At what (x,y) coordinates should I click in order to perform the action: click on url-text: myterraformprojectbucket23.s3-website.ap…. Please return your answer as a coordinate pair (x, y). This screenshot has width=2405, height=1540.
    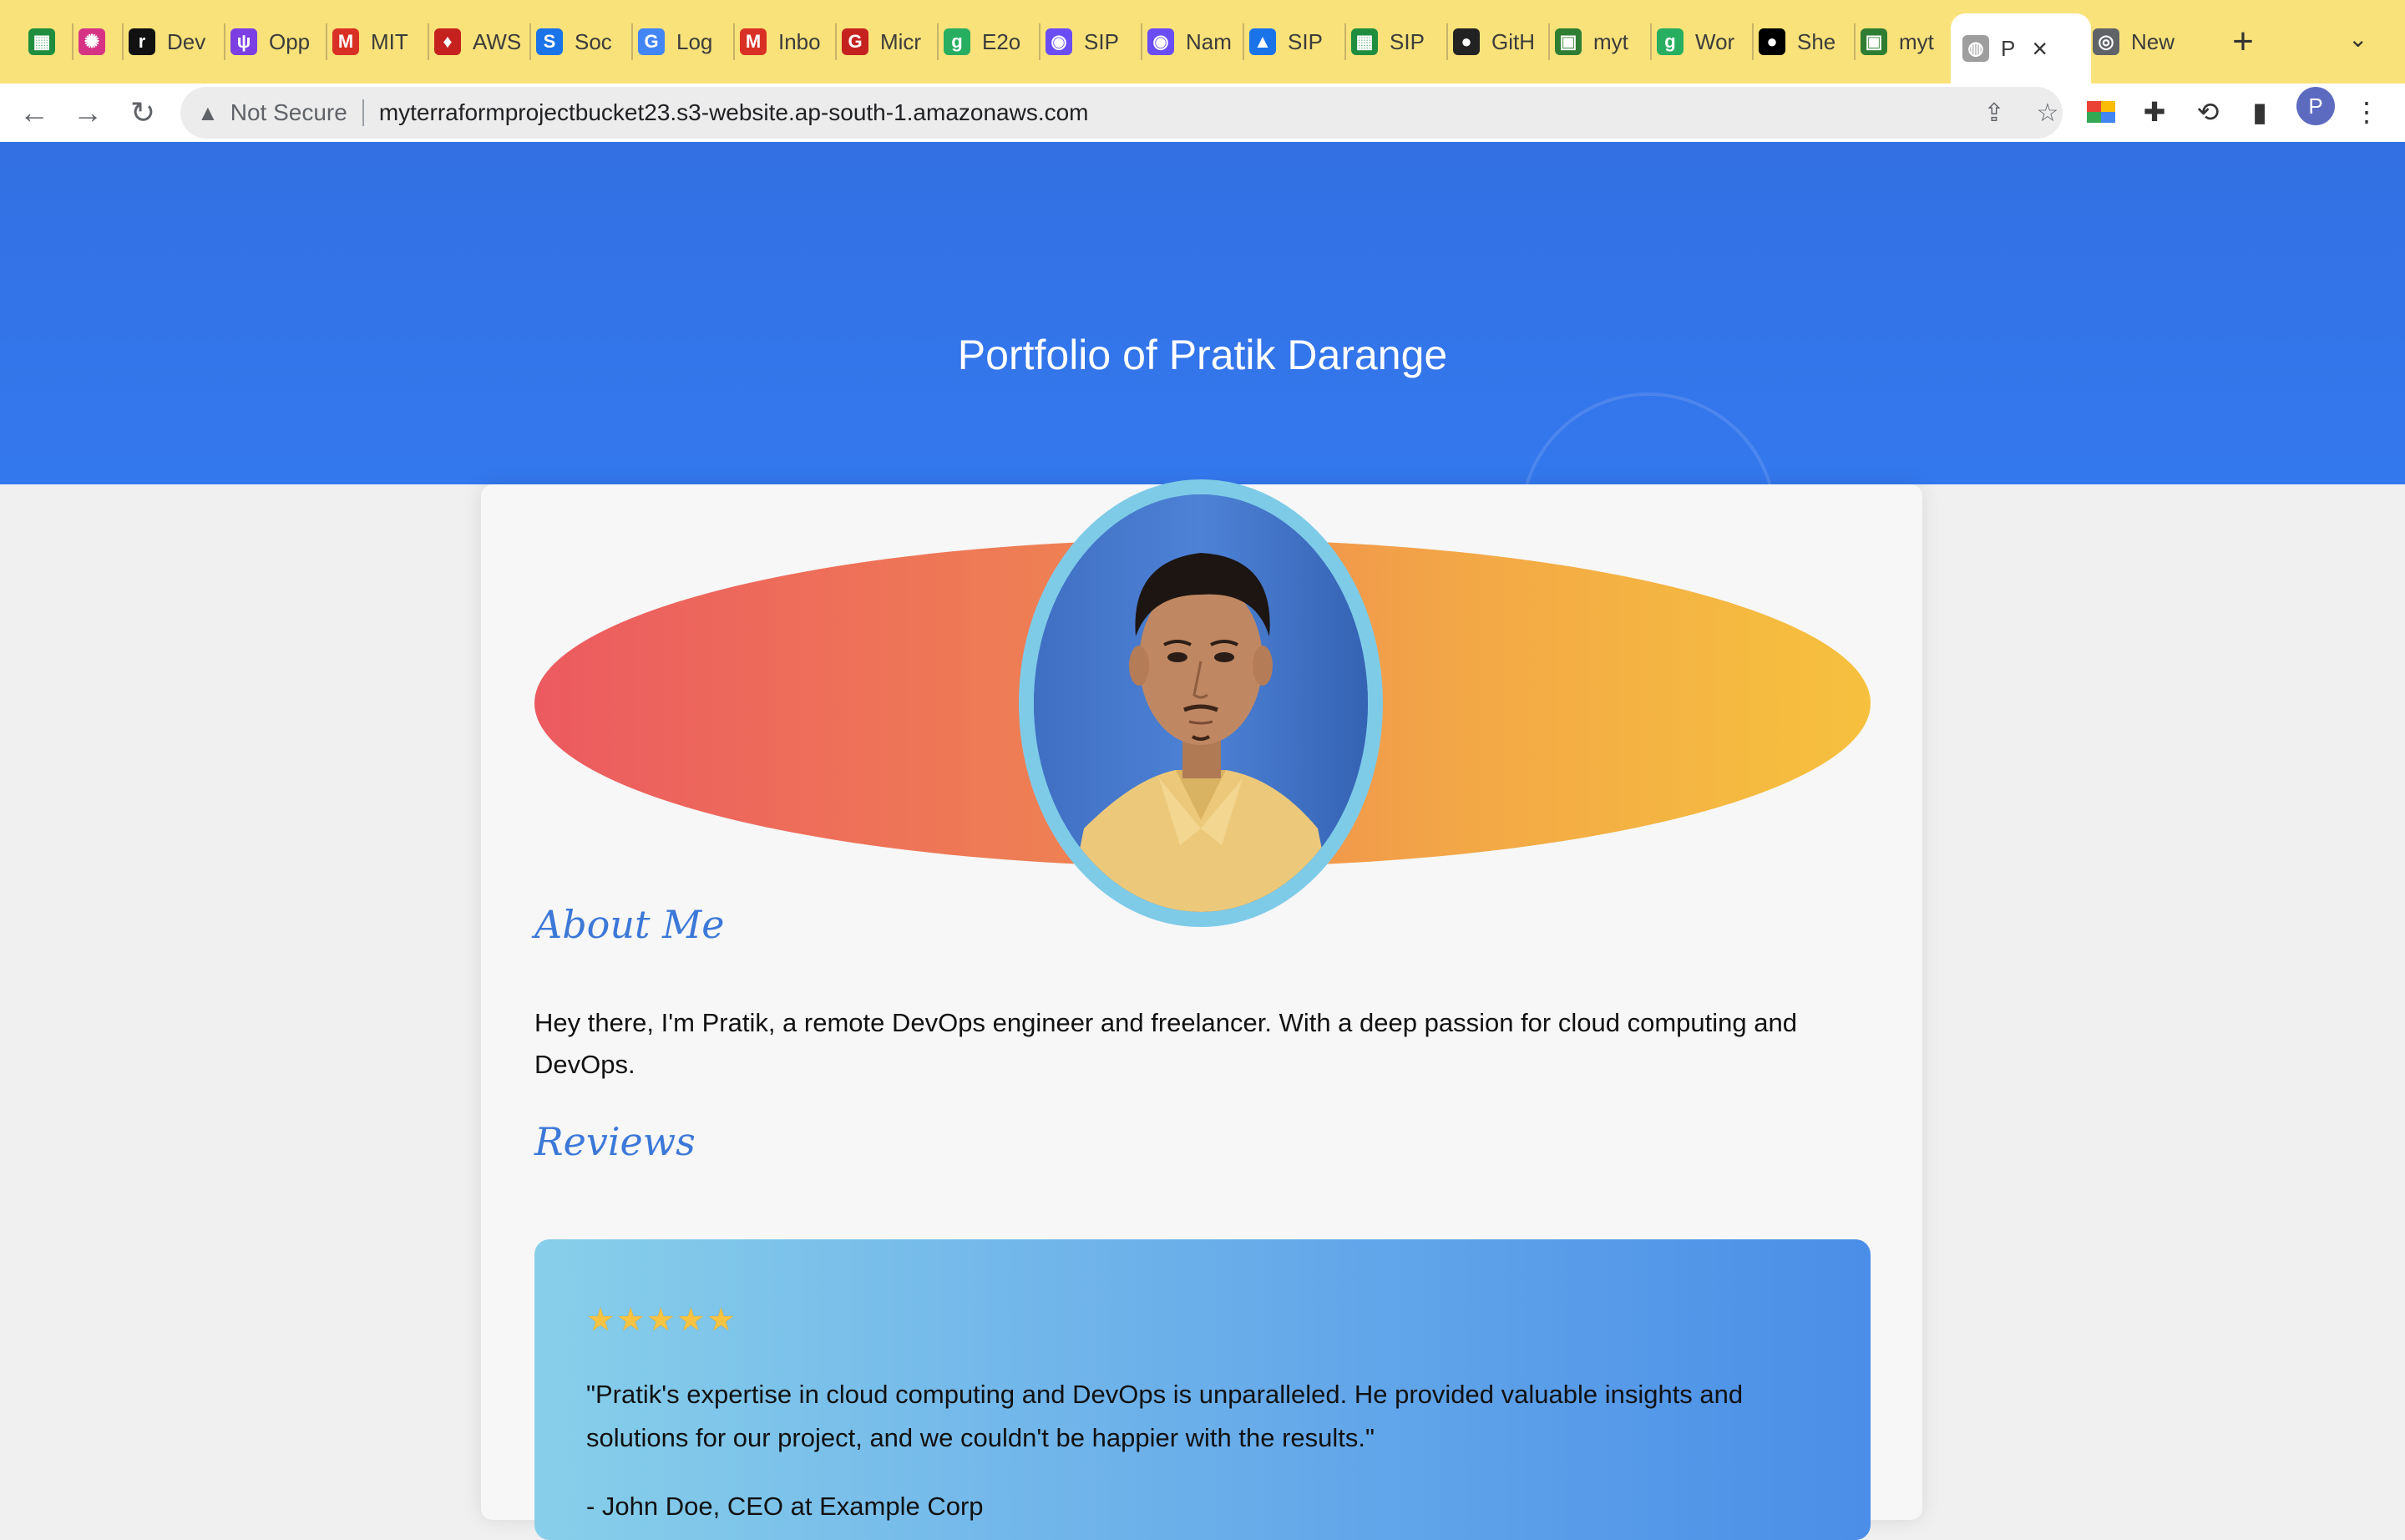
    Looking at the image, I should click on (734, 113).